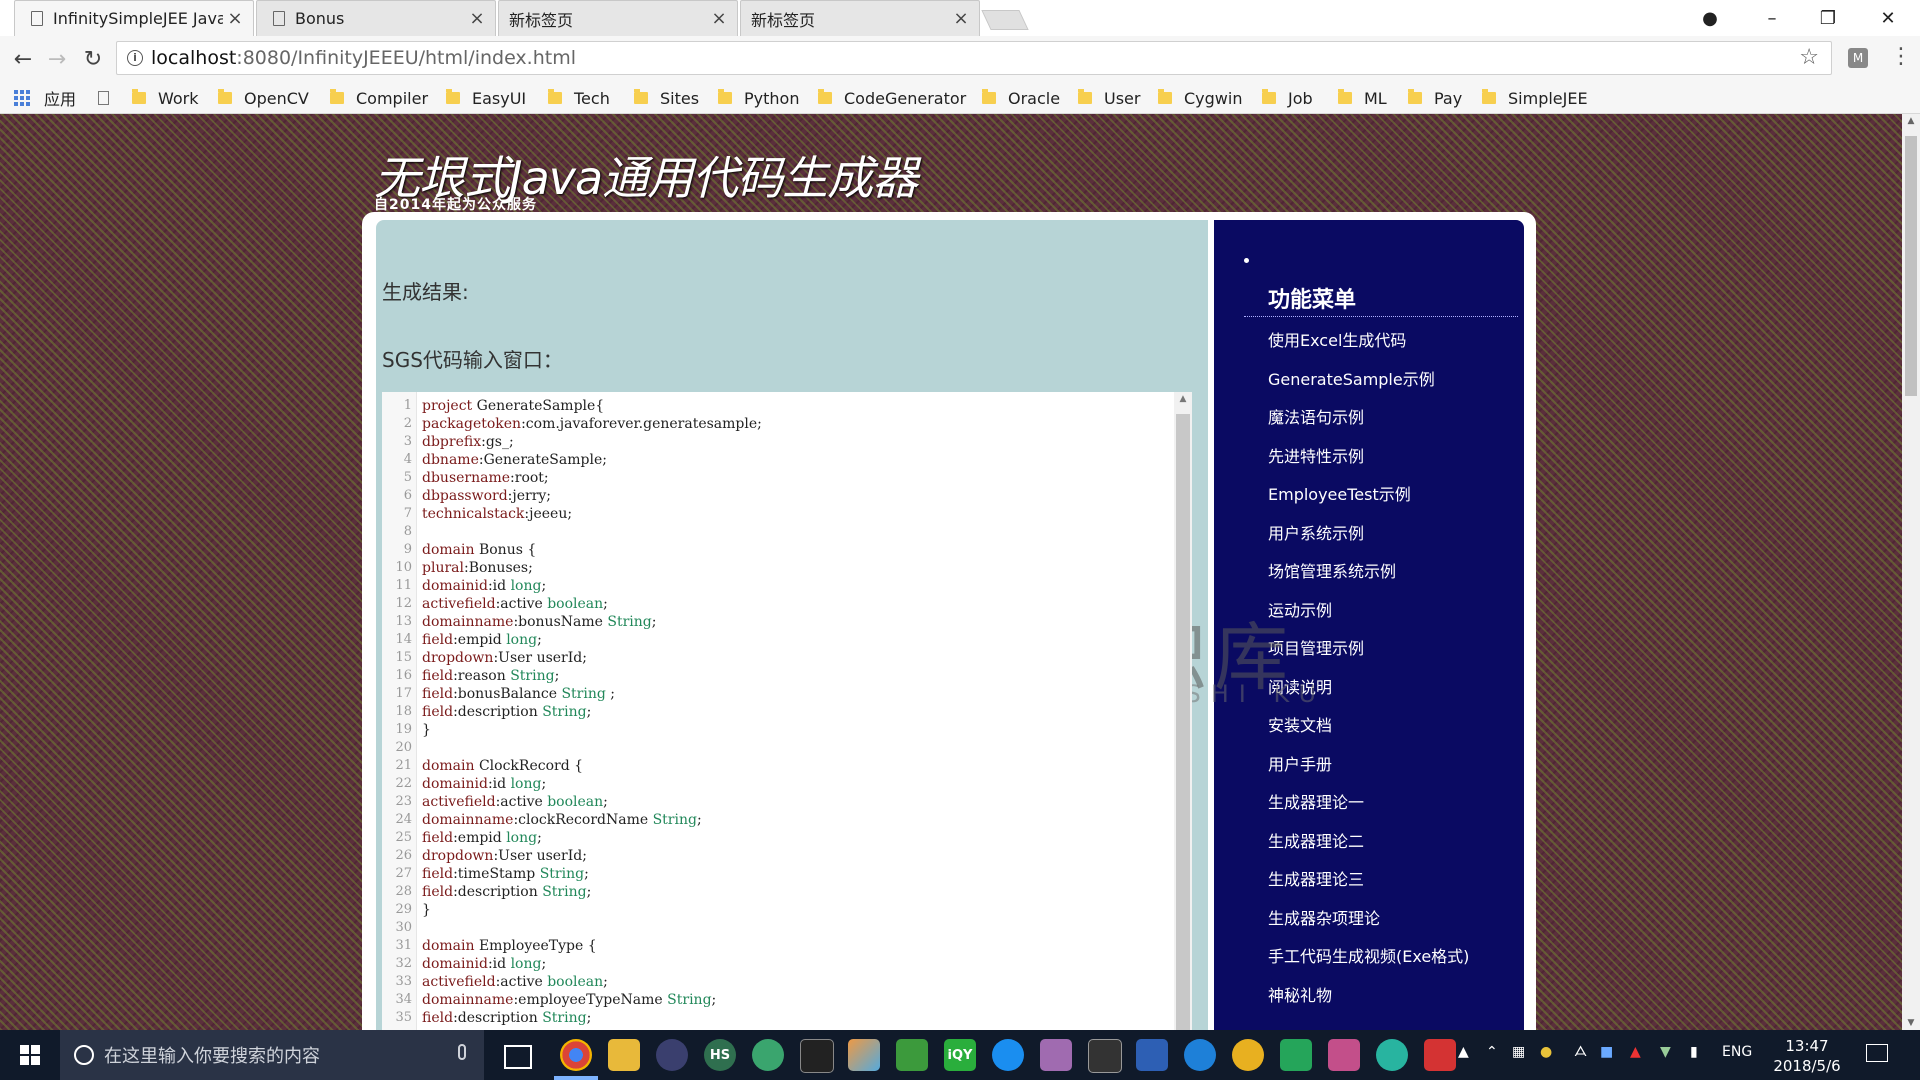 The image size is (1920, 1080). Describe the element at coordinates (1008, 1055) in the screenshot. I see `qq-browser-icon` at that location.